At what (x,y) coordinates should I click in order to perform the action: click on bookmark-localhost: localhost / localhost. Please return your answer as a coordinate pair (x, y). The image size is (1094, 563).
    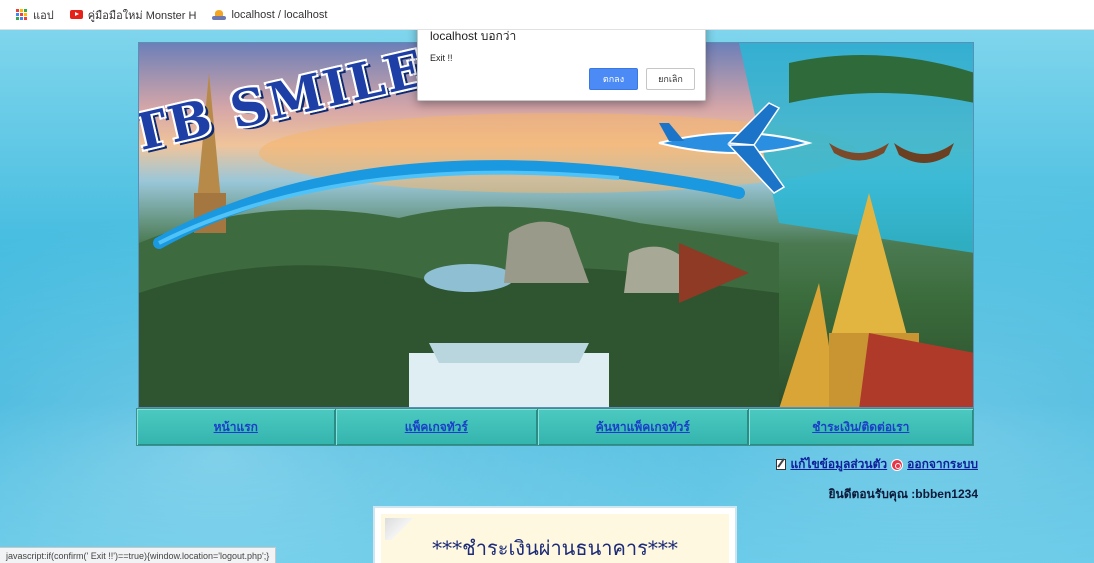
    Looking at the image, I should click on (269, 15).